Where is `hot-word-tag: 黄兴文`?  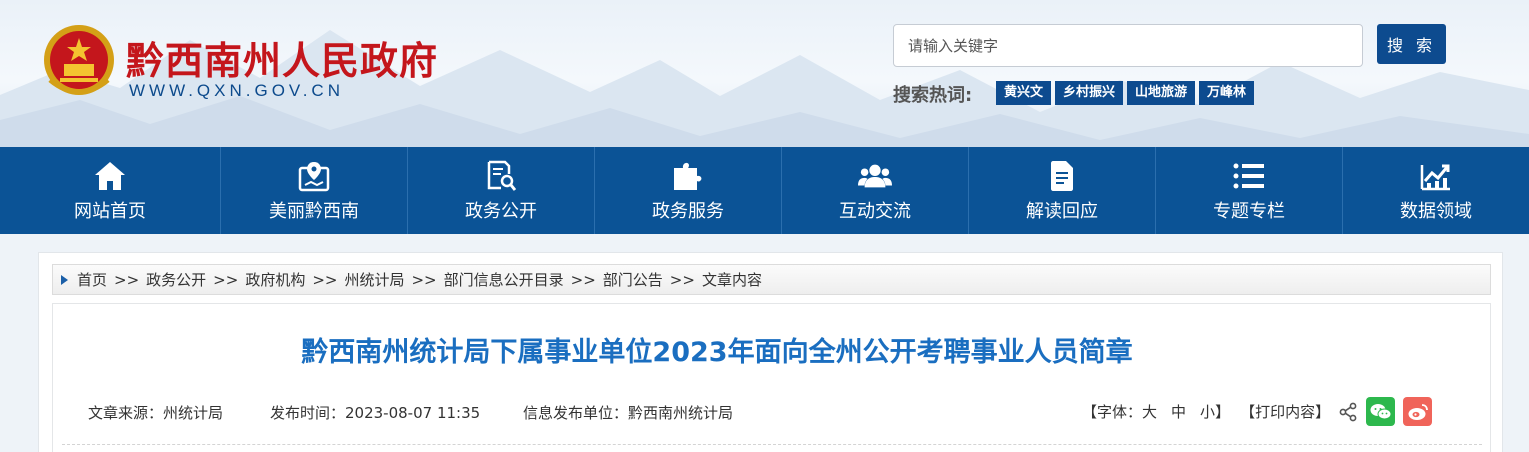 hot-word-tag: 黄兴文 is located at coordinates (1024, 93).